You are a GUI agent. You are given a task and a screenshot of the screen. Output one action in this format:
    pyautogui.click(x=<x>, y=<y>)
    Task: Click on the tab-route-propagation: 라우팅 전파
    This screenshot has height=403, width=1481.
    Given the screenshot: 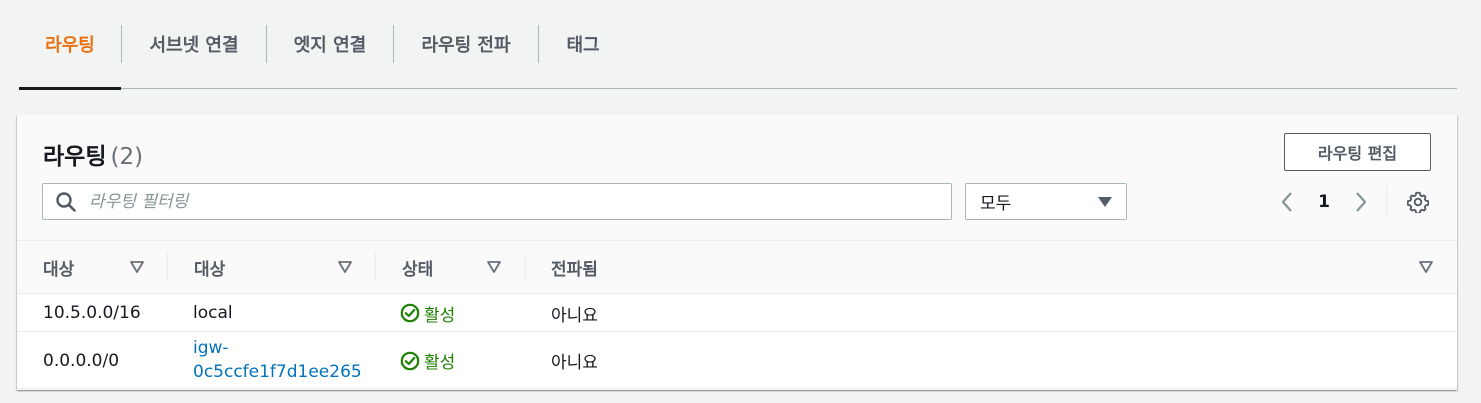 What is the action you would take?
    pyautogui.click(x=466, y=44)
    